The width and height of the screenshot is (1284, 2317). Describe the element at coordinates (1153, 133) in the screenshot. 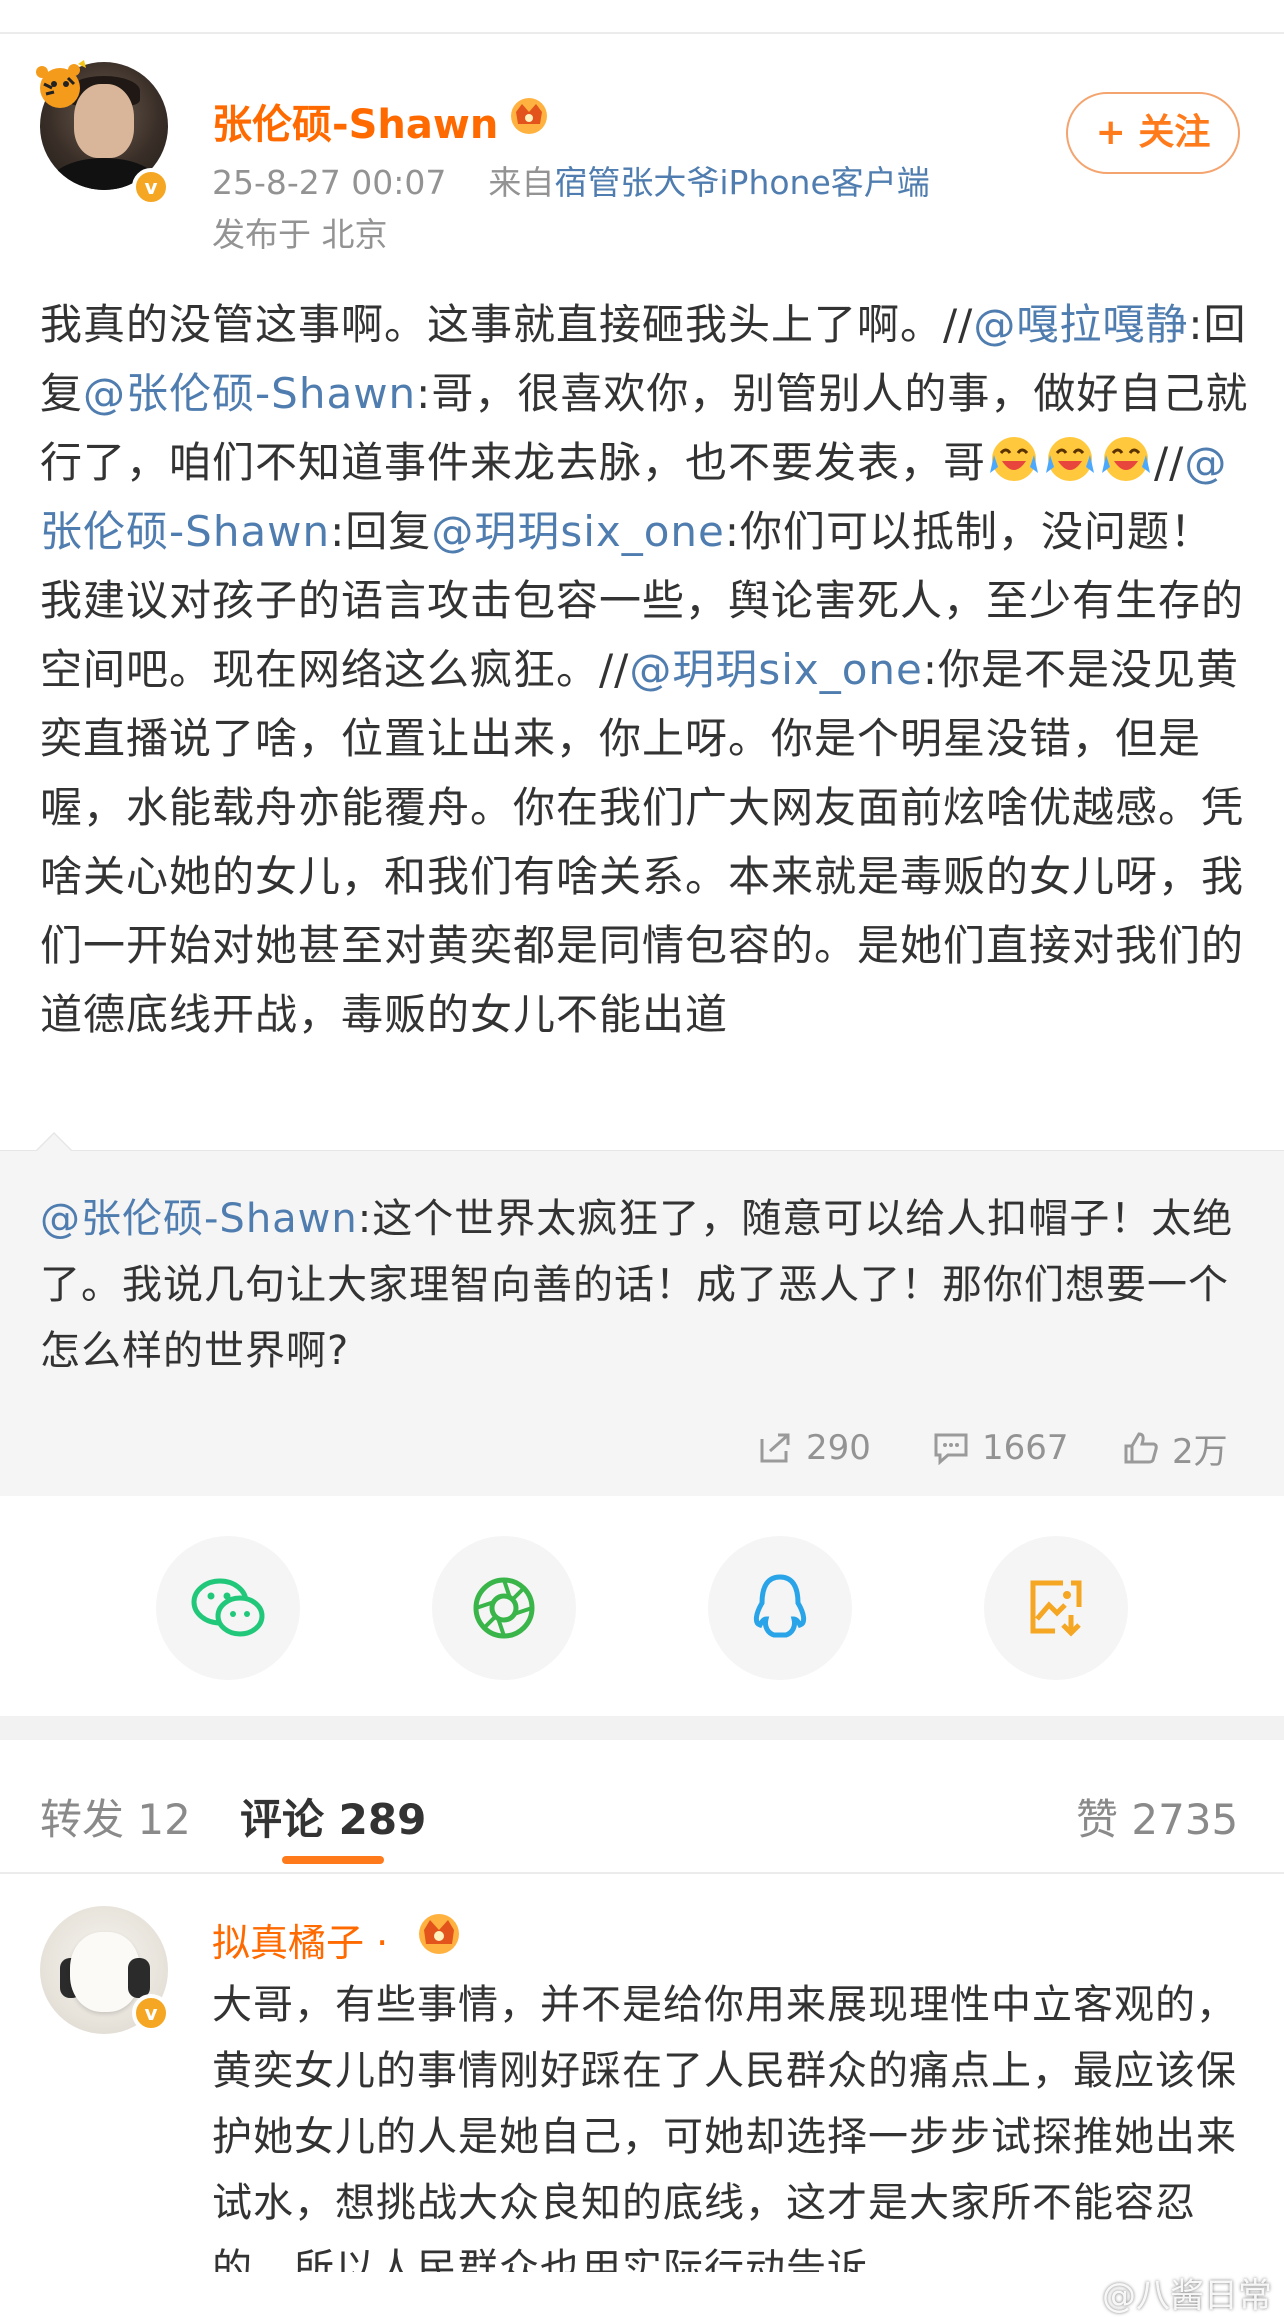

I see `follow-button: + 关注` at that location.